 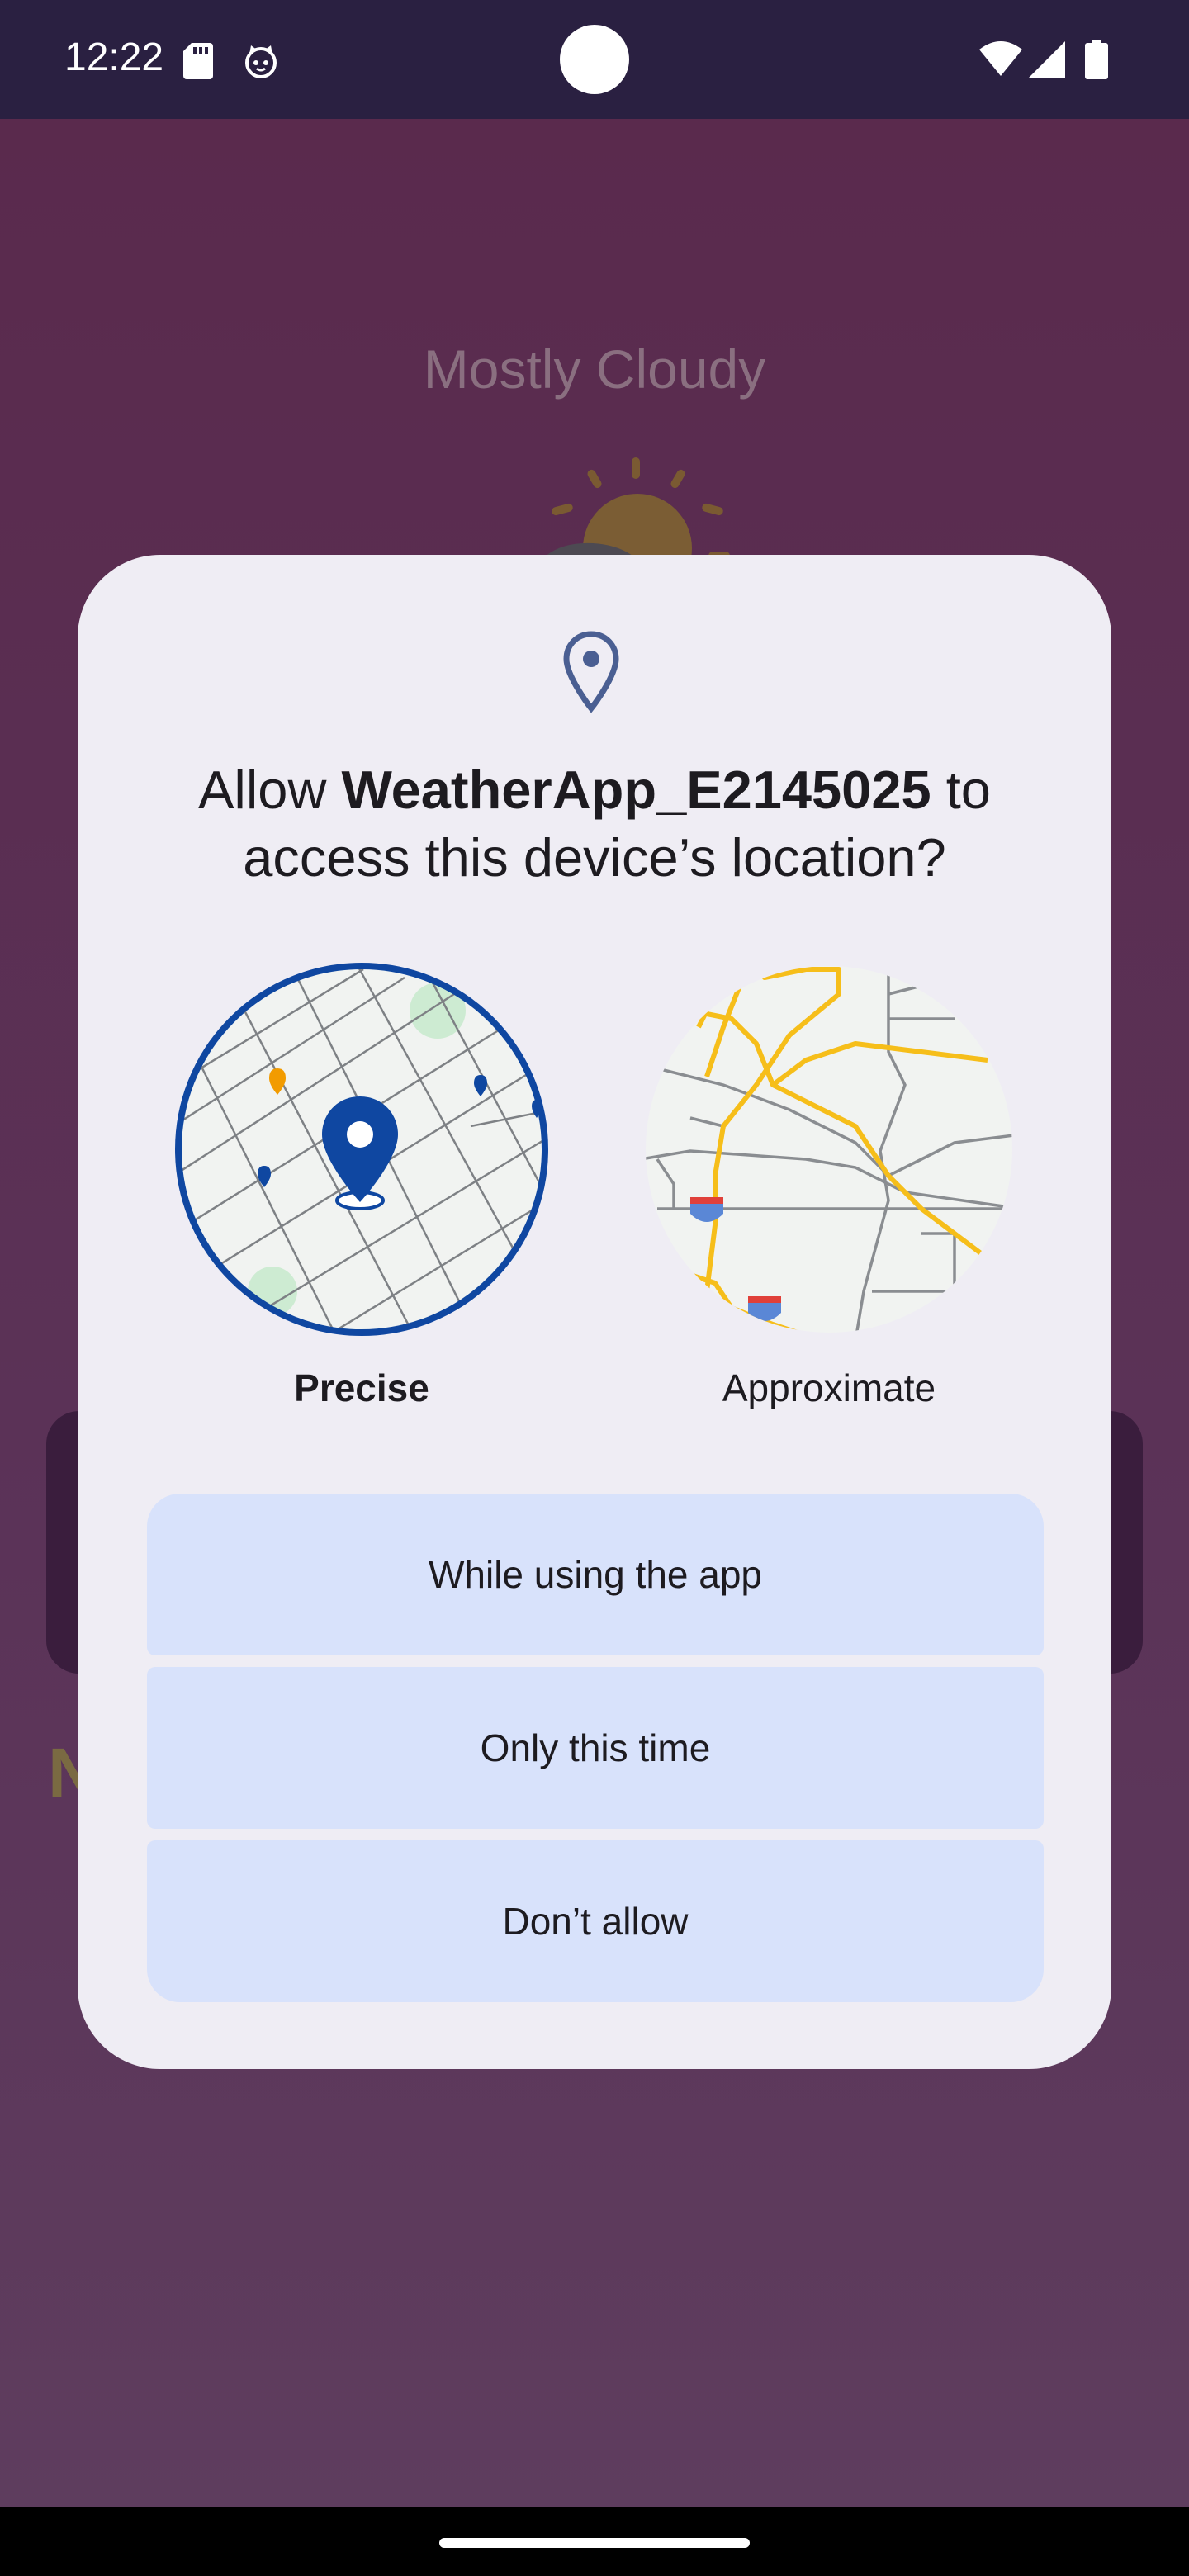 What do you see at coordinates (829, 1149) in the screenshot?
I see `approximate-location-option` at bounding box center [829, 1149].